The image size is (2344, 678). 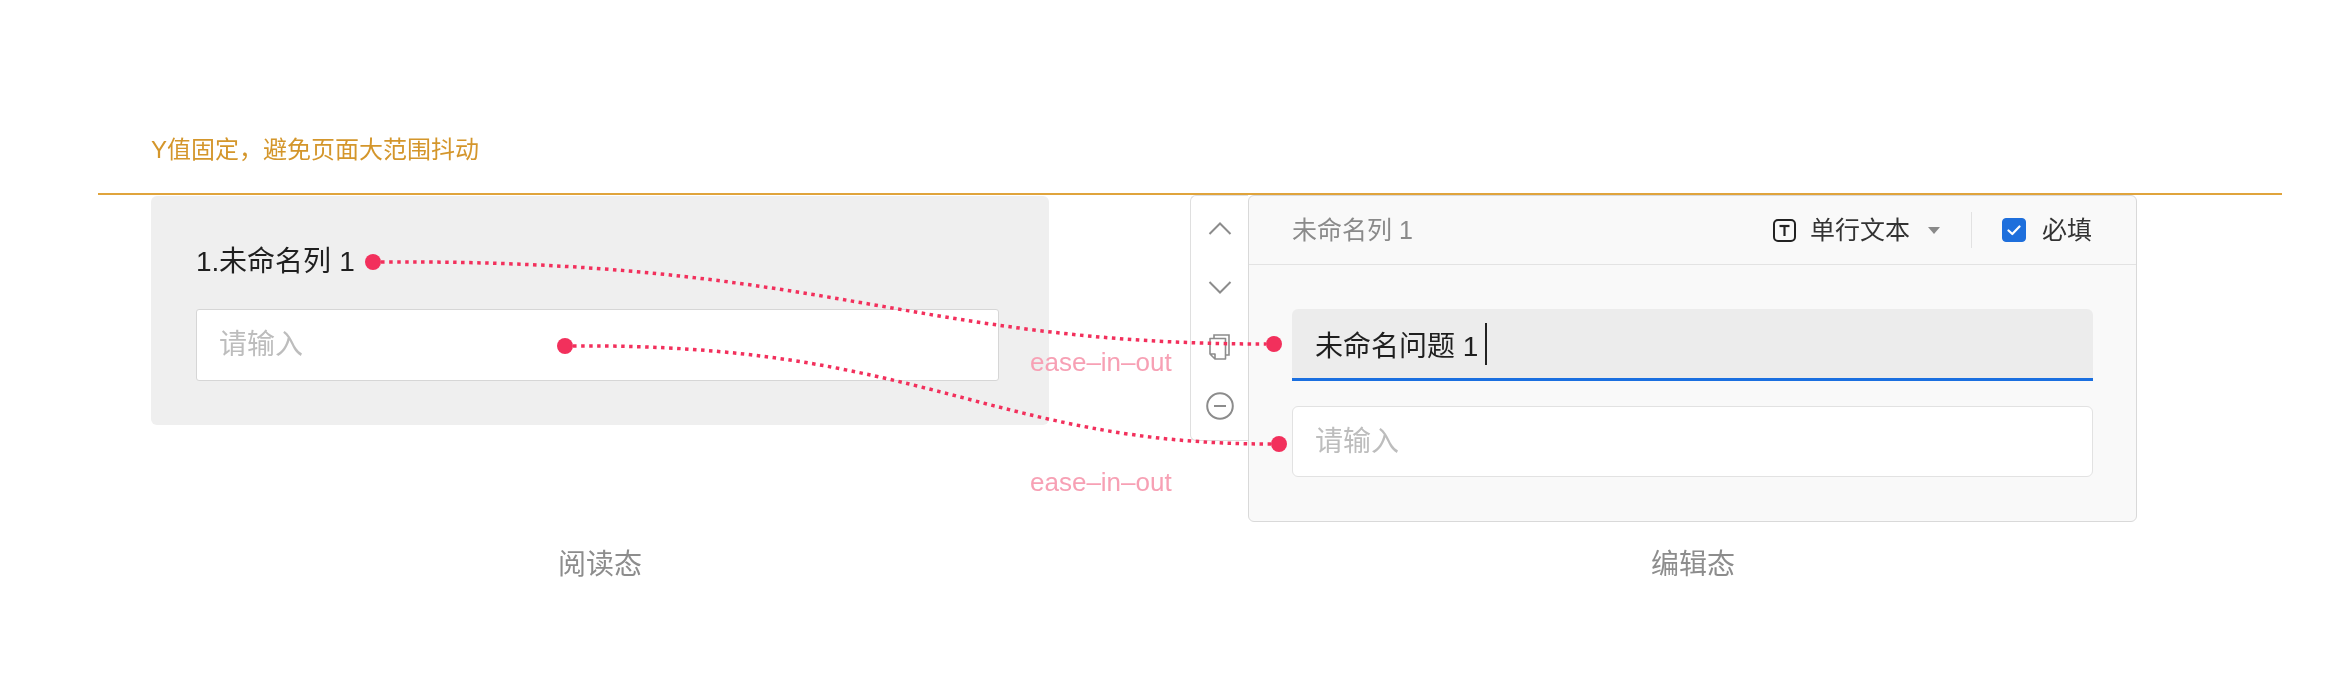 I want to click on copy-icon, so click(x=1219, y=346).